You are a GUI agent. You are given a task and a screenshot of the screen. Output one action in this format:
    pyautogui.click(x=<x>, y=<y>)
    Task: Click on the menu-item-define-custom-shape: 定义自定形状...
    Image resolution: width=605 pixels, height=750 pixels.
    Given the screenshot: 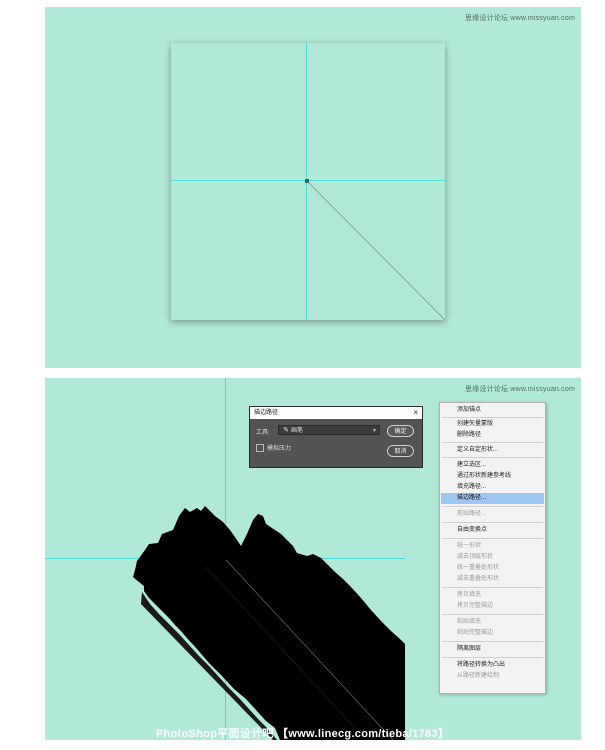 What is the action you would take?
    pyautogui.click(x=492, y=450)
    